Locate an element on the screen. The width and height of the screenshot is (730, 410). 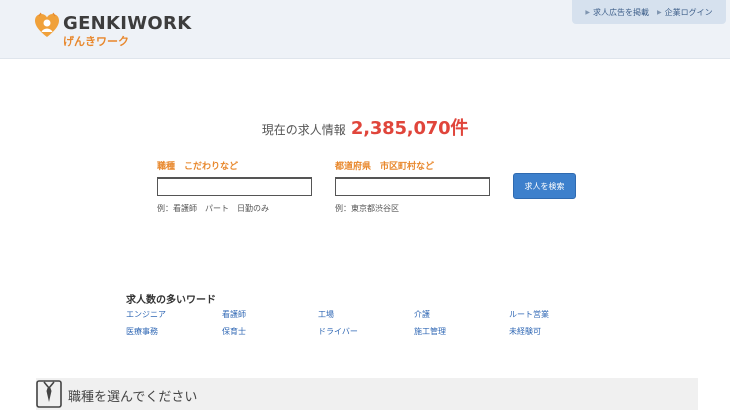
popular-word-link: 医療事務 is located at coordinates (142, 331).